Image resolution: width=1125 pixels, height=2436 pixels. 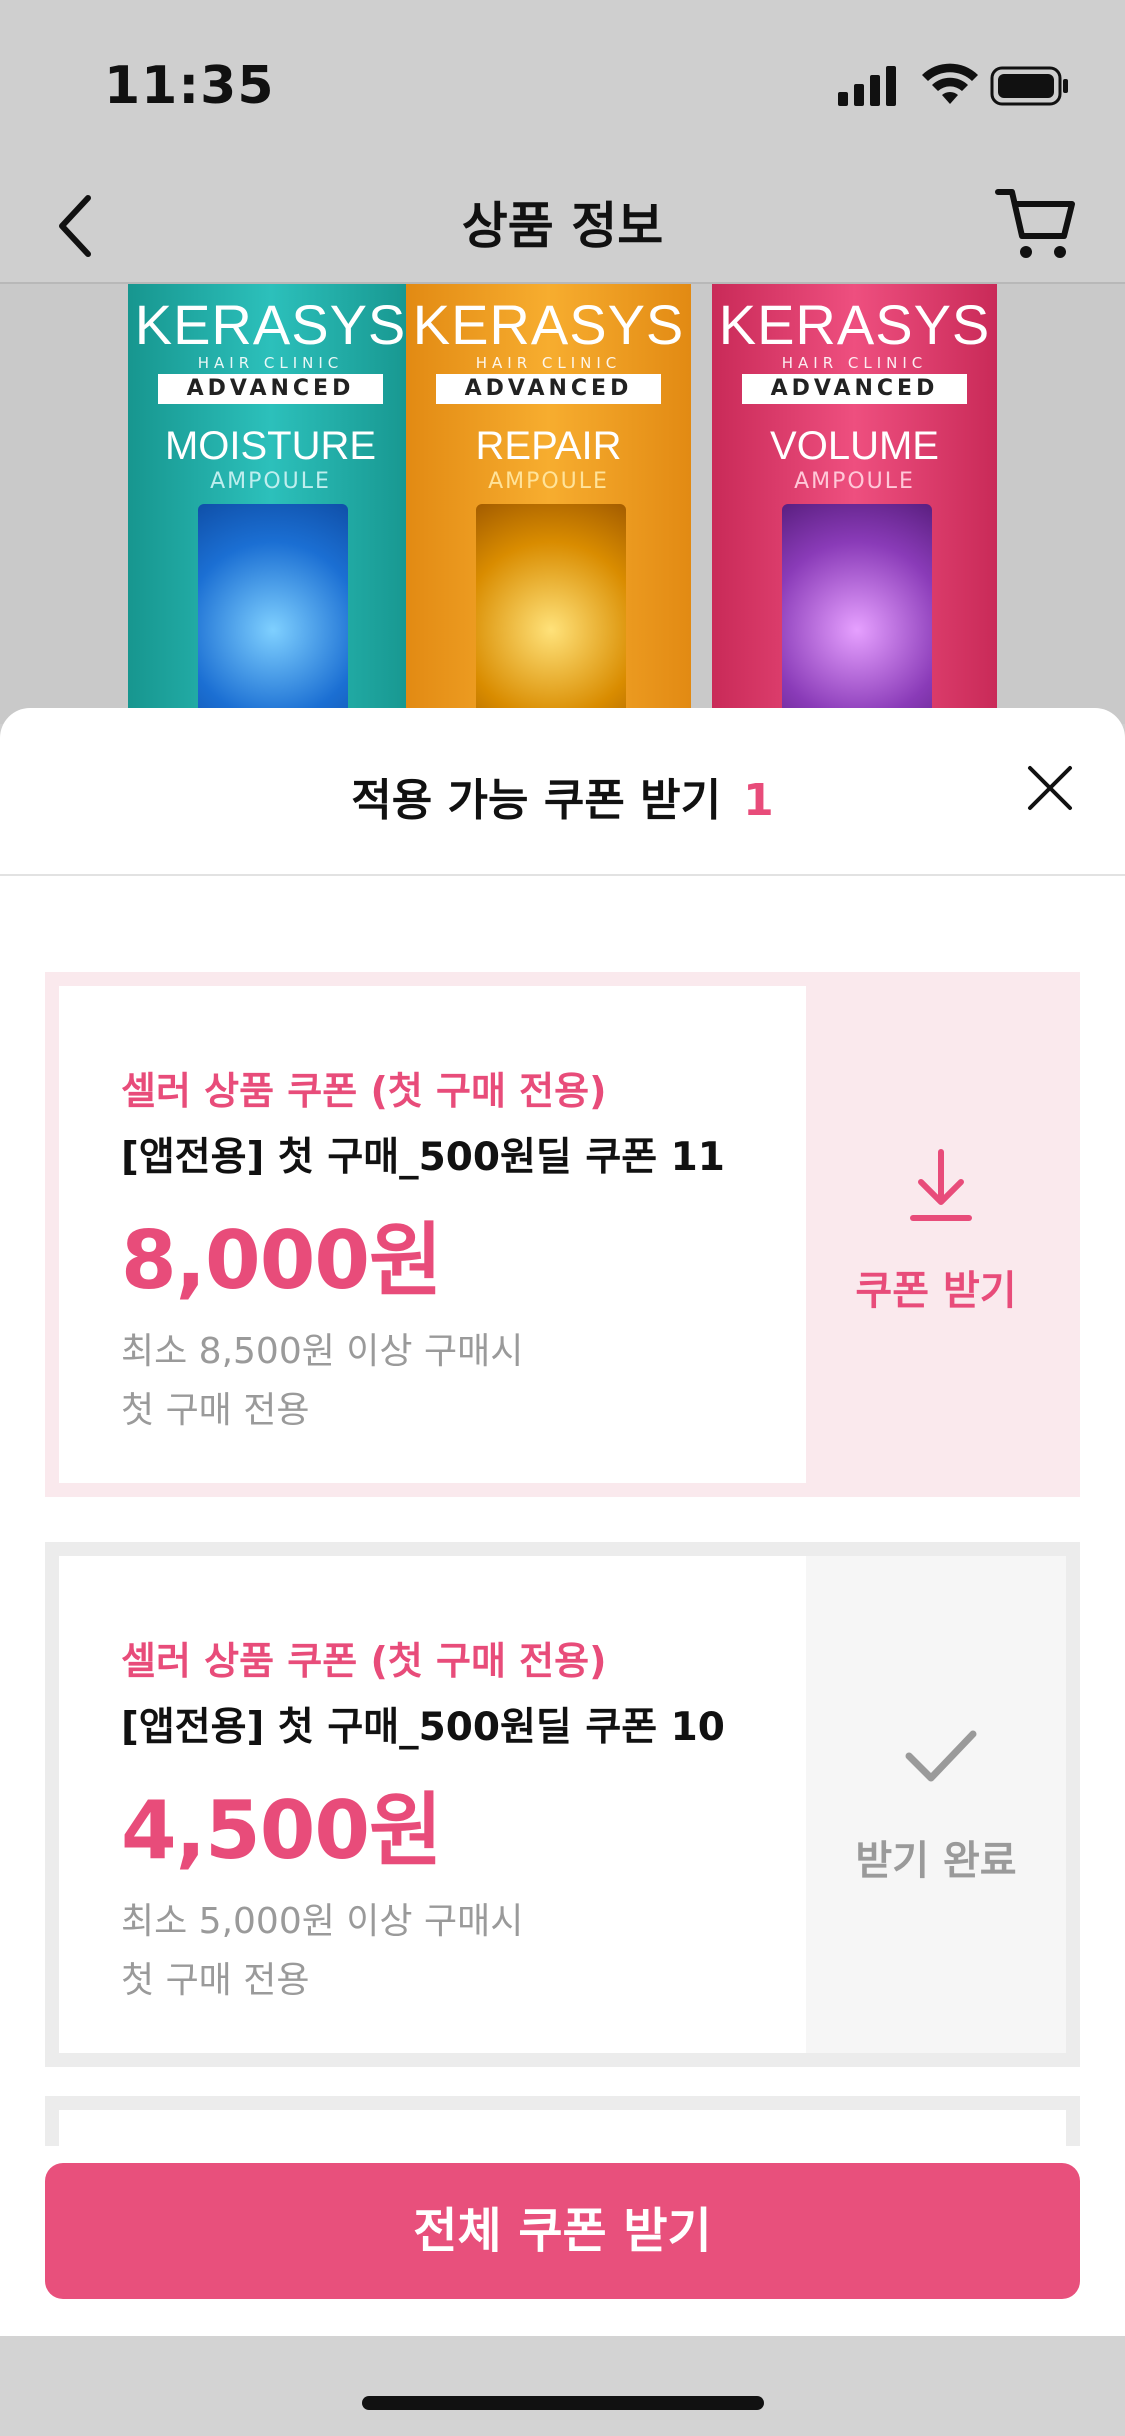 What do you see at coordinates (562, 85) in the screenshot?
I see `status-bar: 11:35` at bounding box center [562, 85].